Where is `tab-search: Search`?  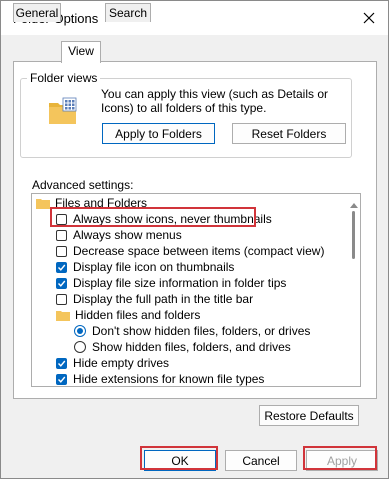 tab-search: Search is located at coordinates (128, 12).